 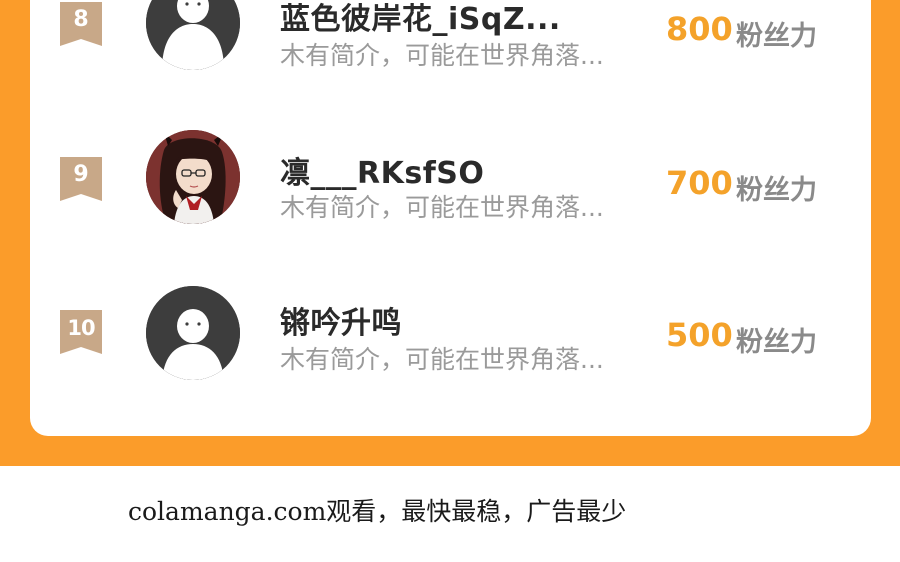 I want to click on anime-girl-portrait-icon, so click(x=193, y=177).